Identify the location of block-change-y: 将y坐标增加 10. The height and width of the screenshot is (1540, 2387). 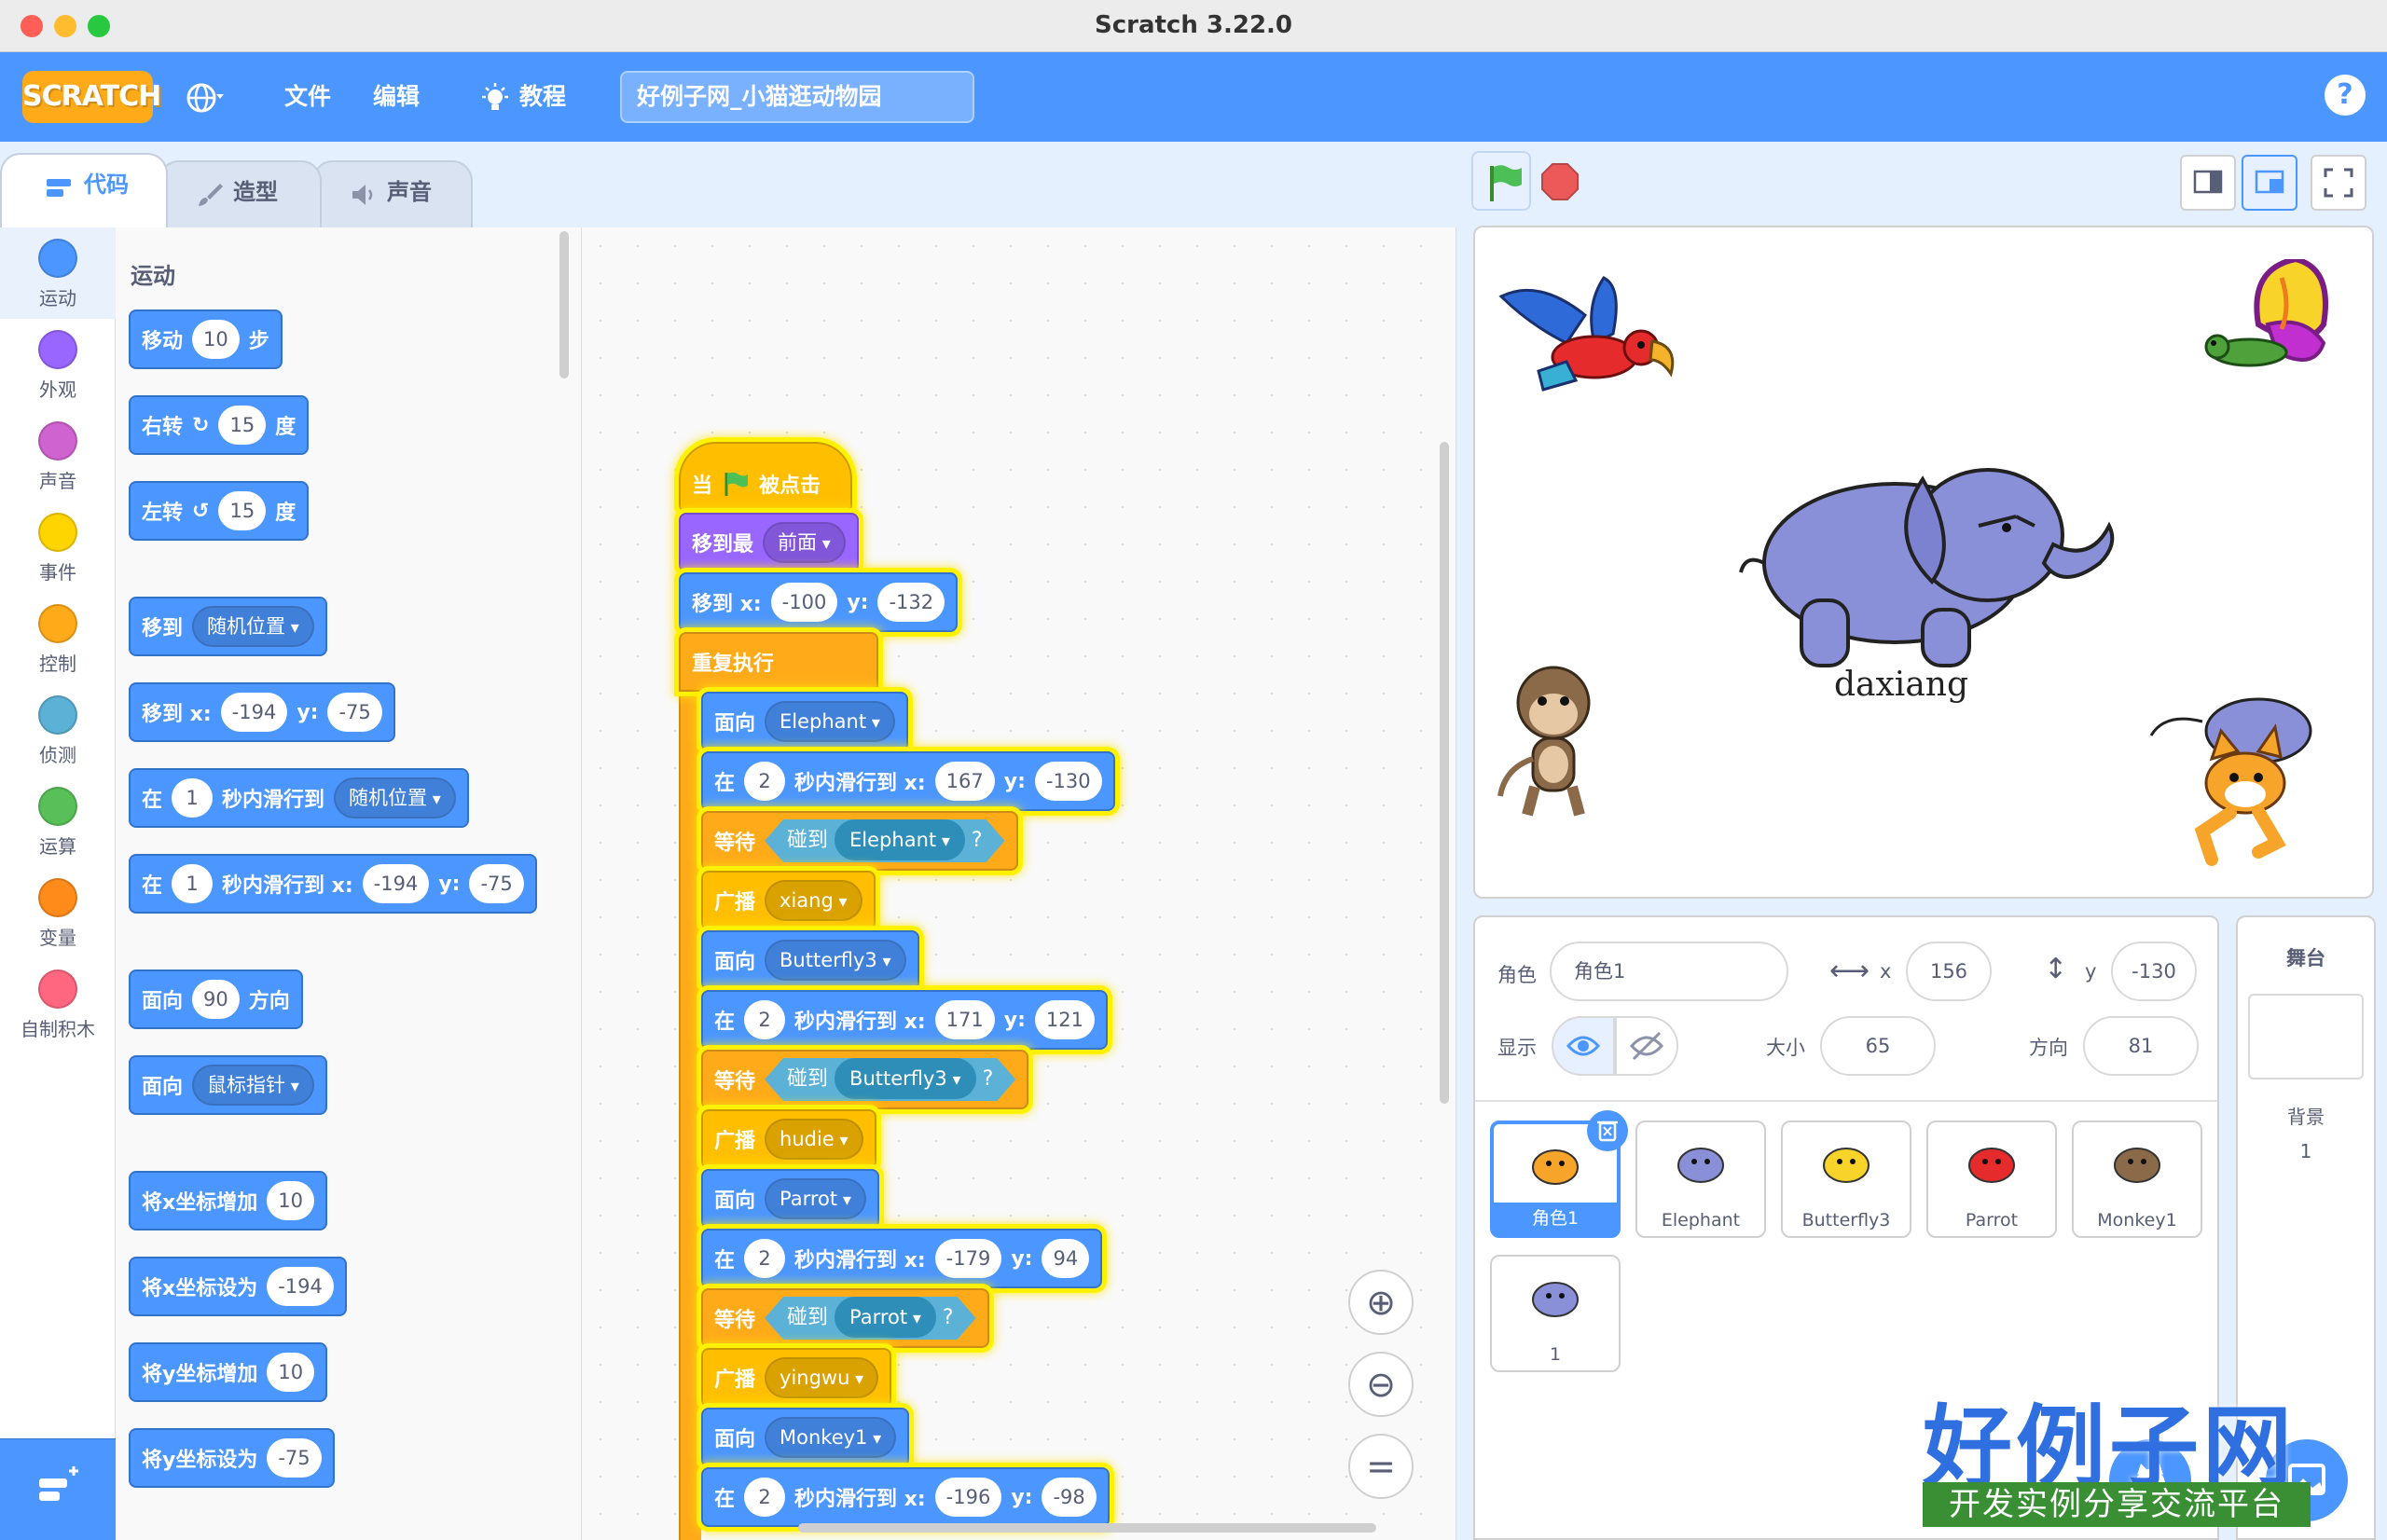
(228, 1372).